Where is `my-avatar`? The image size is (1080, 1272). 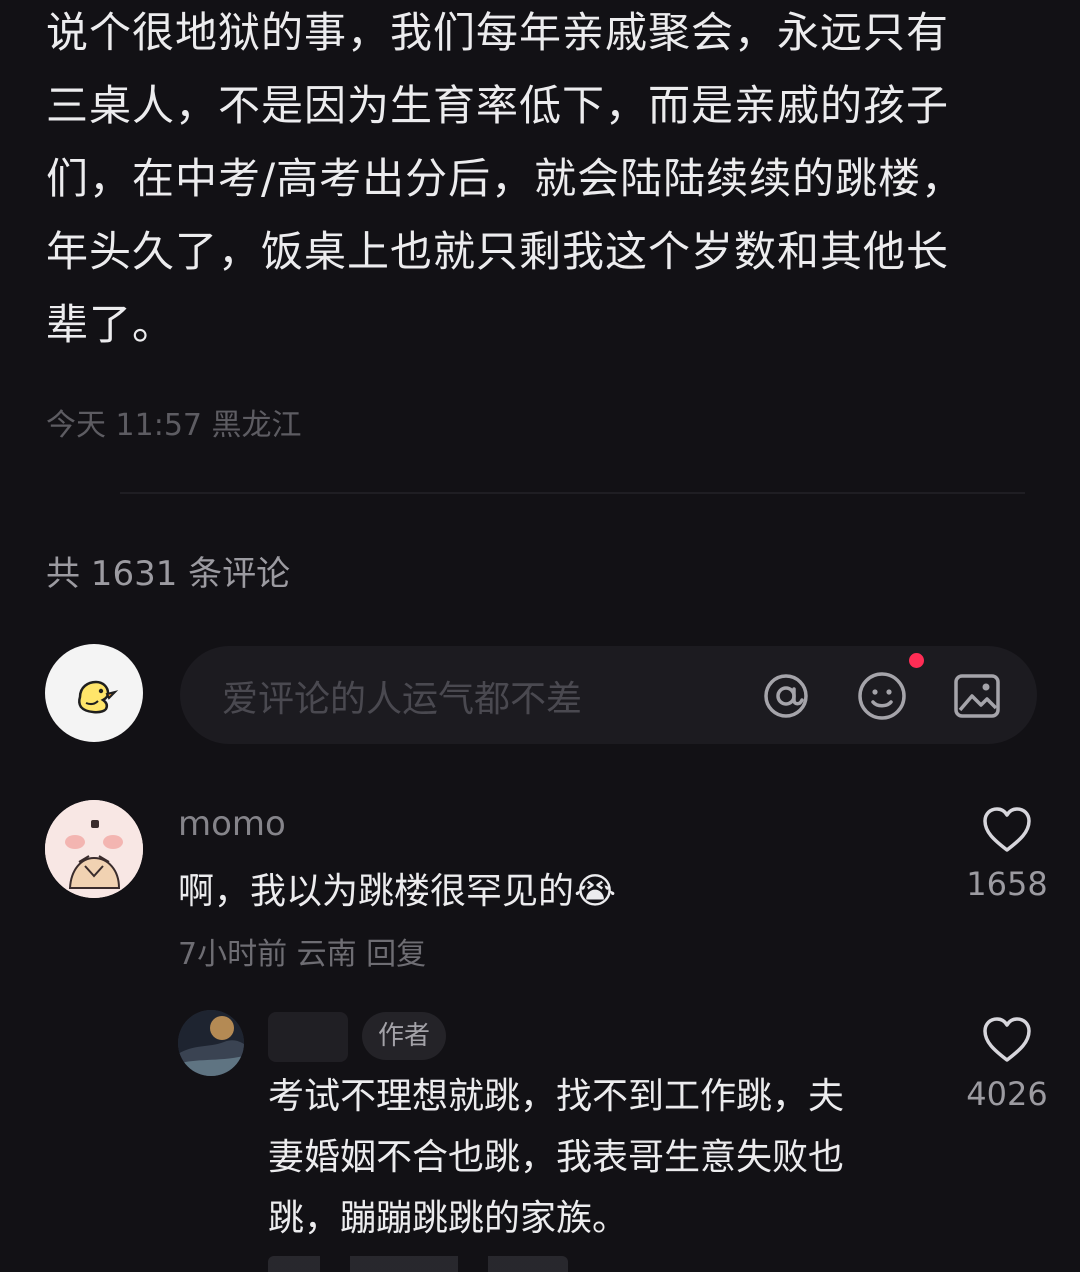
my-avatar is located at coordinates (94, 693).